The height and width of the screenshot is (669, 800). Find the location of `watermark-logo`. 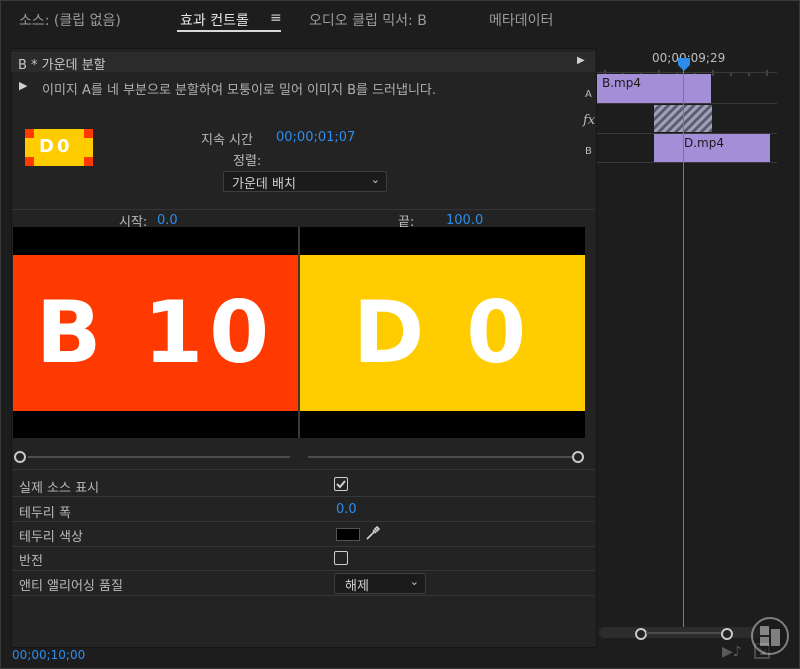

watermark-logo is located at coordinates (770, 638).